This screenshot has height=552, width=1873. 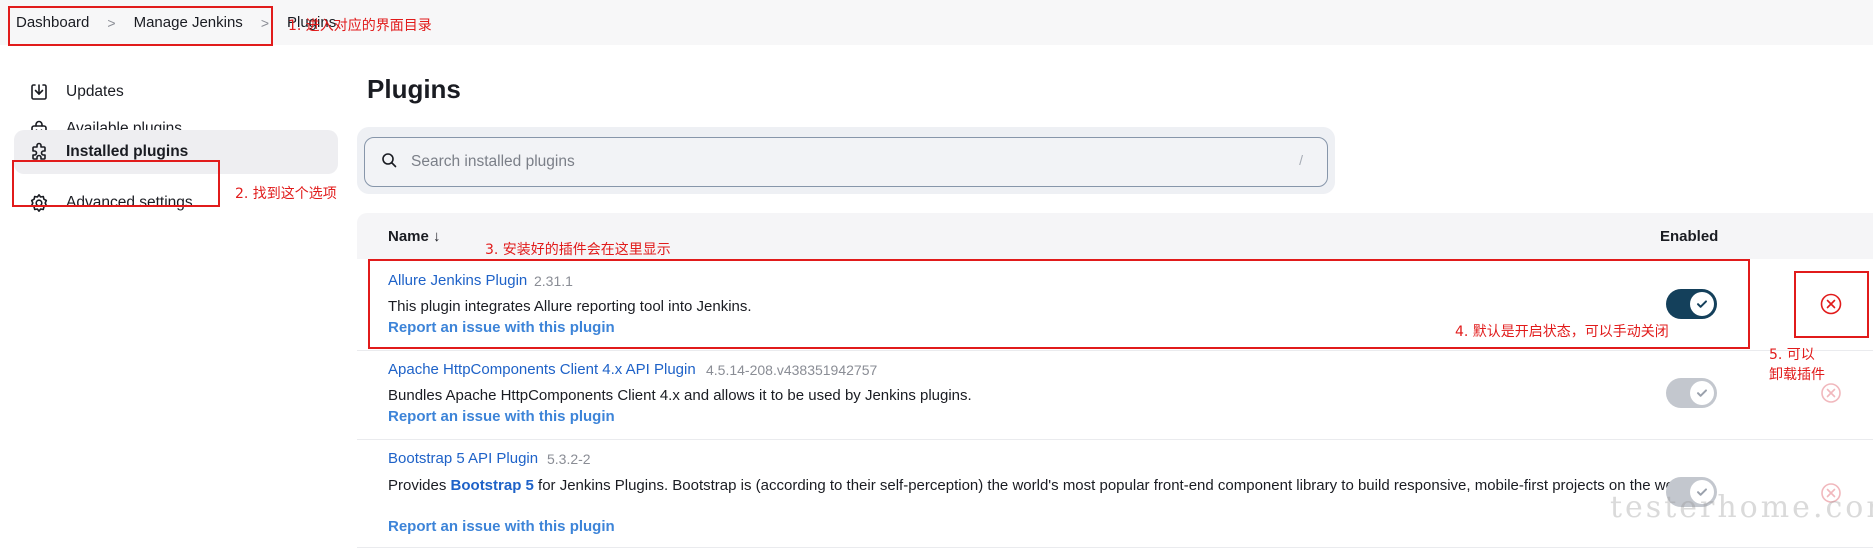 I want to click on plugin-version: 4.5.14-208.v438351942757, so click(x=792, y=370).